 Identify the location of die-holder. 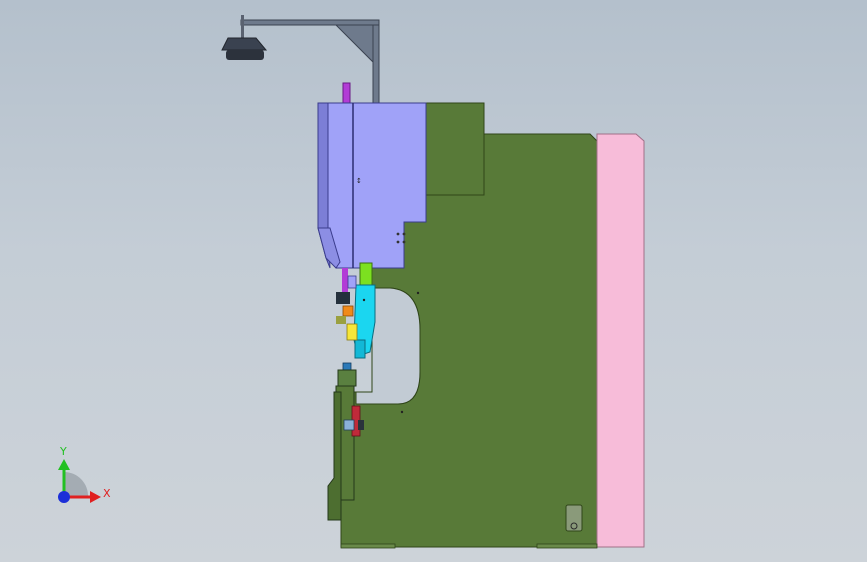
(347, 378).